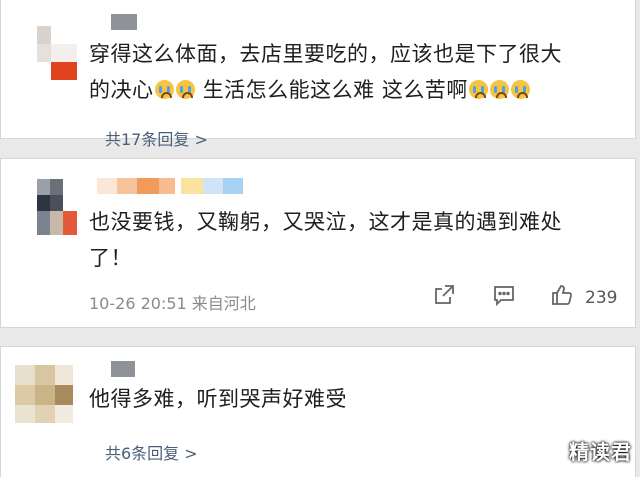 Image resolution: width=640 pixels, height=477 pixels. I want to click on comment-line-2: 了！, so click(110, 258).